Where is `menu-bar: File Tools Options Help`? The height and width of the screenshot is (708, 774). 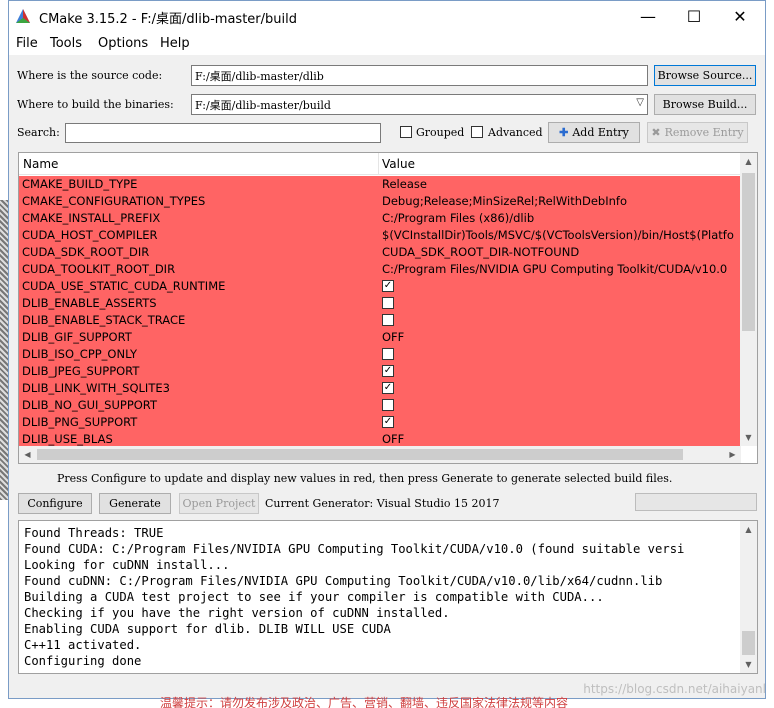
menu-bar: File Tools Options Help is located at coordinates (387, 43).